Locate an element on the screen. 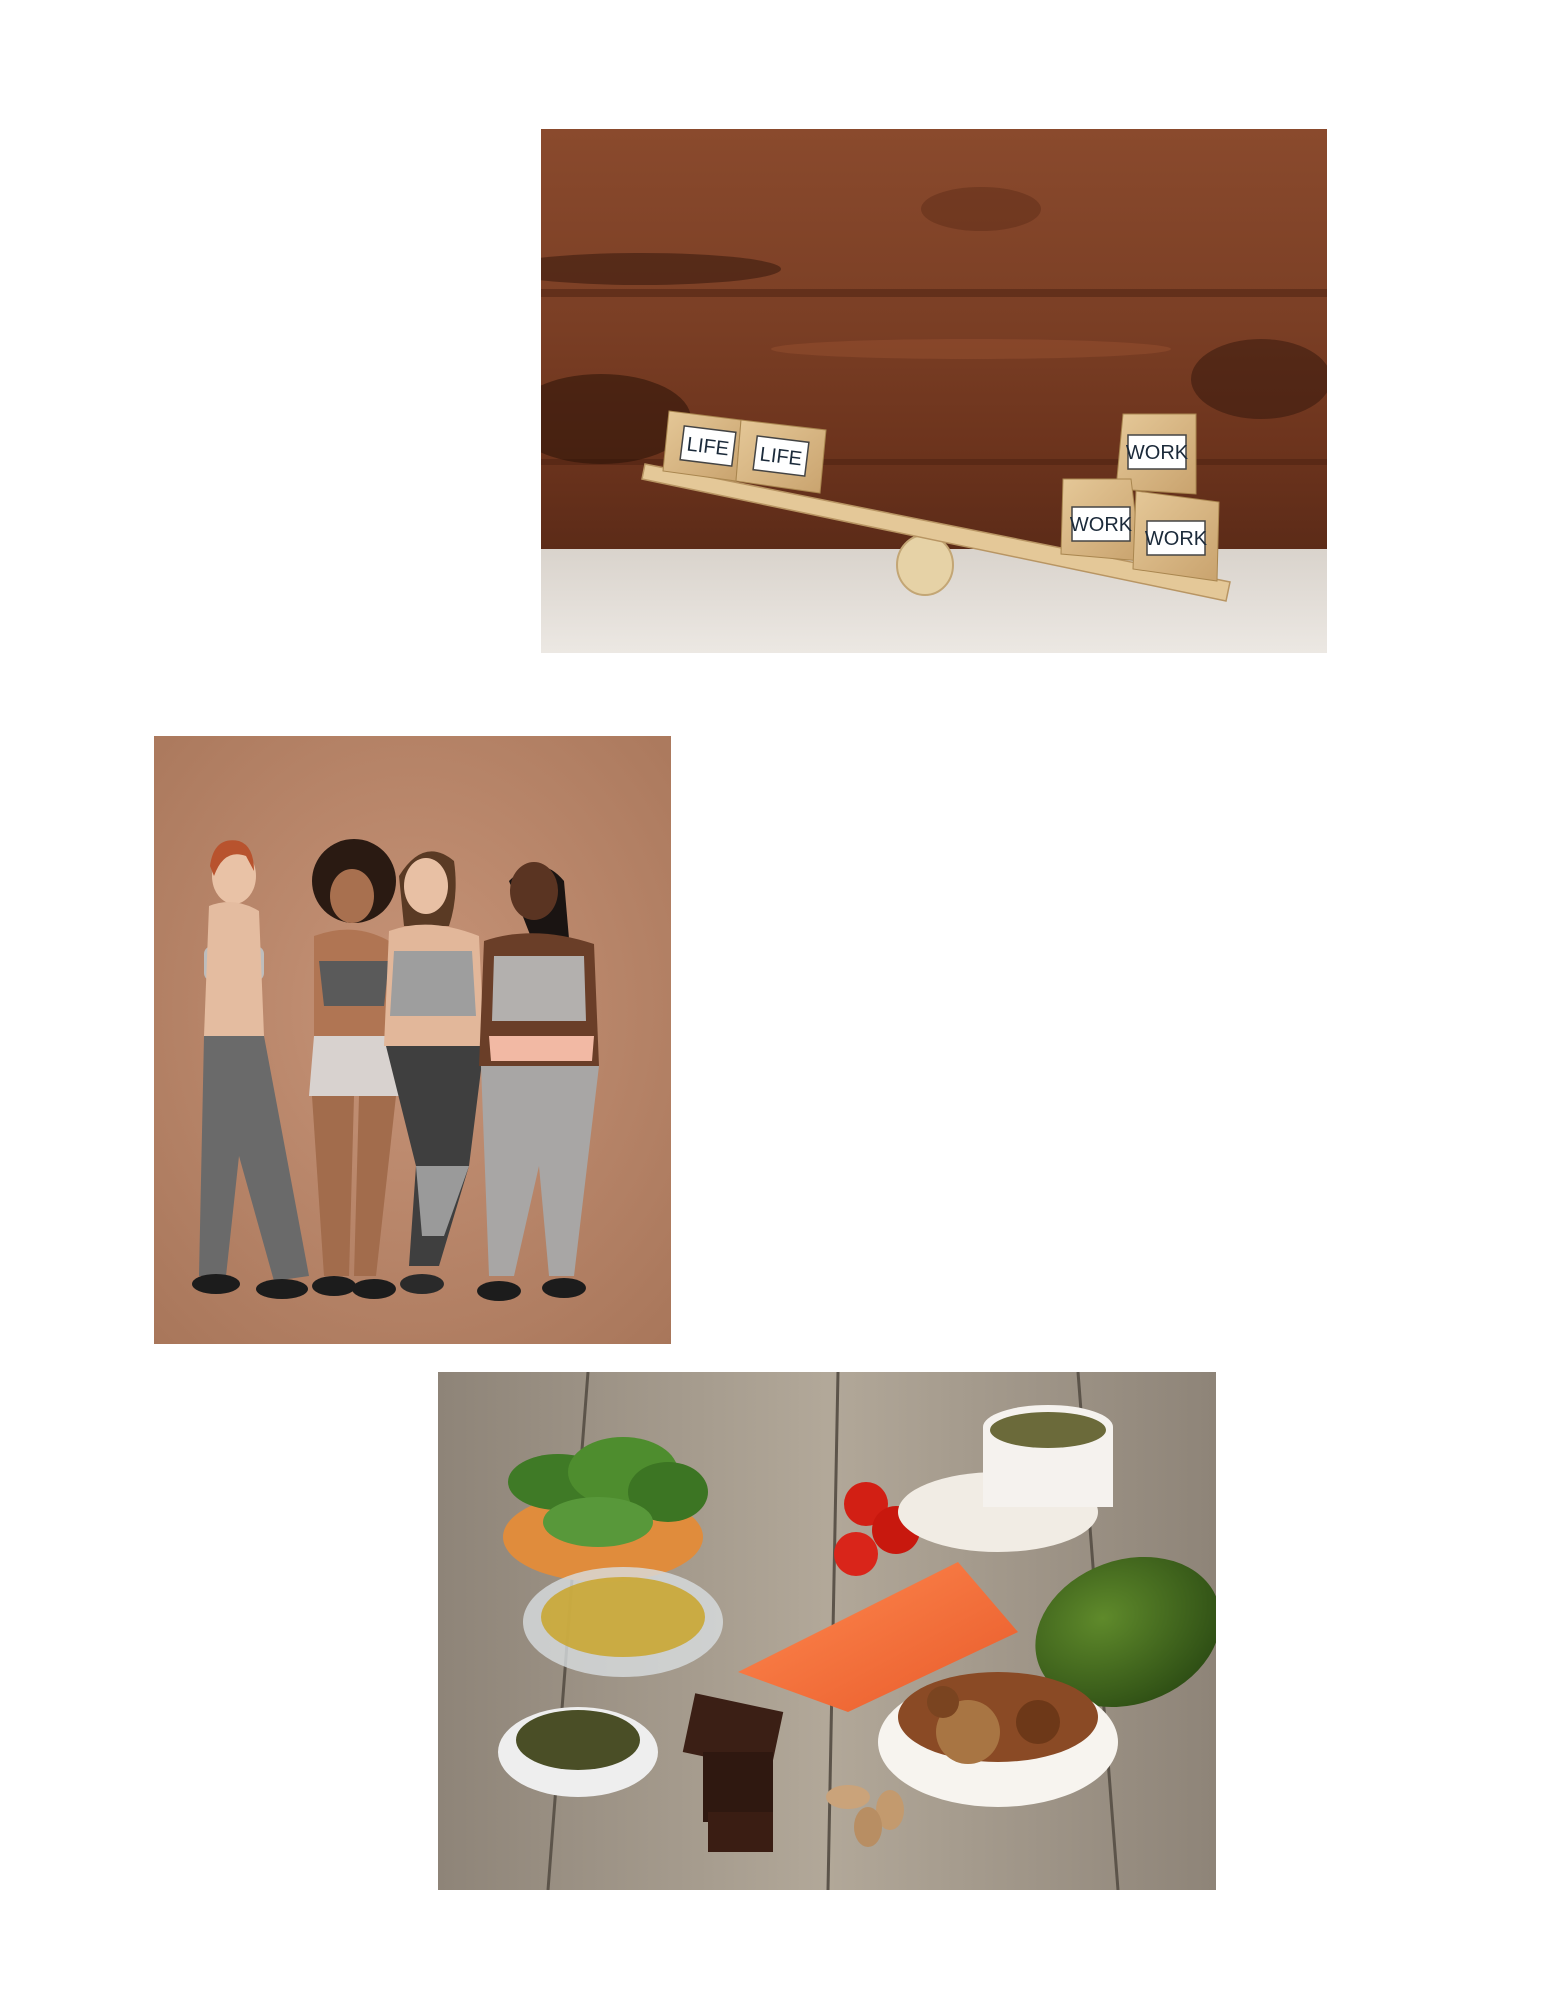  work-life-balance-photo: LIFE LIFE WORK WORK WORK is located at coordinates (934, 391).